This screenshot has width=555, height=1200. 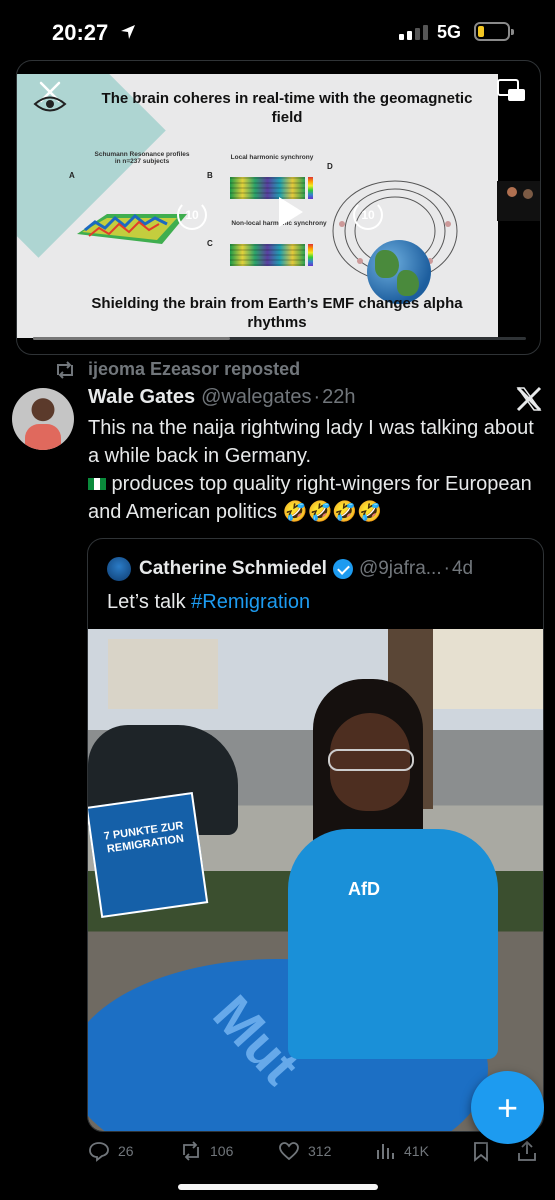 What do you see at coordinates (222, 1151) in the screenshot?
I see `repost-count: 106` at bounding box center [222, 1151].